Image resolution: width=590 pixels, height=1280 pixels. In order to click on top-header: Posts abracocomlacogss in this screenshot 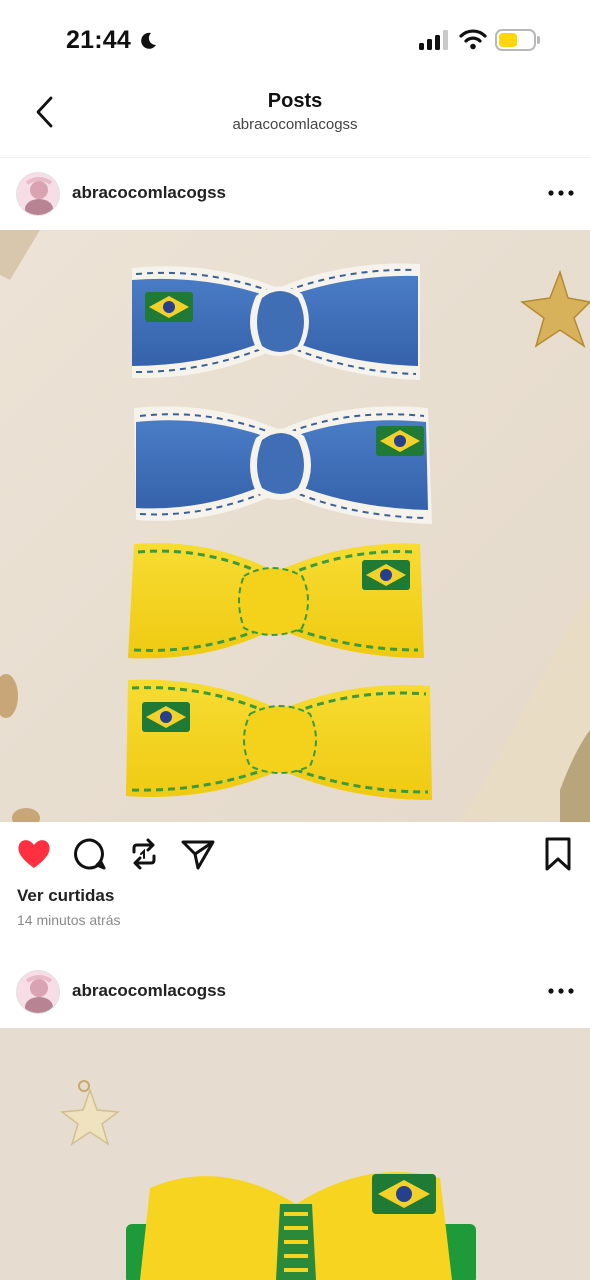, I will do `click(295, 119)`.